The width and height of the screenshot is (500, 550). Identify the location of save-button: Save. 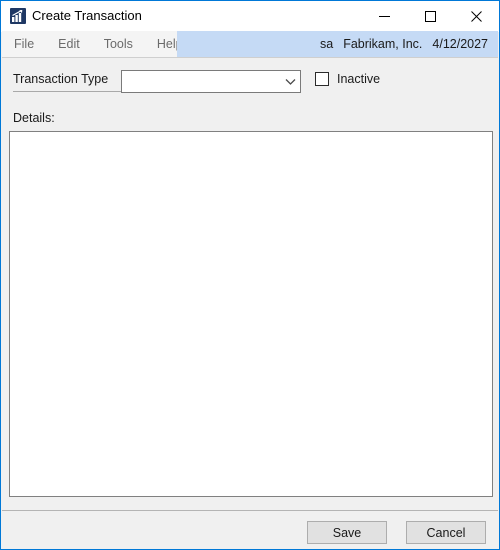
(347, 532).